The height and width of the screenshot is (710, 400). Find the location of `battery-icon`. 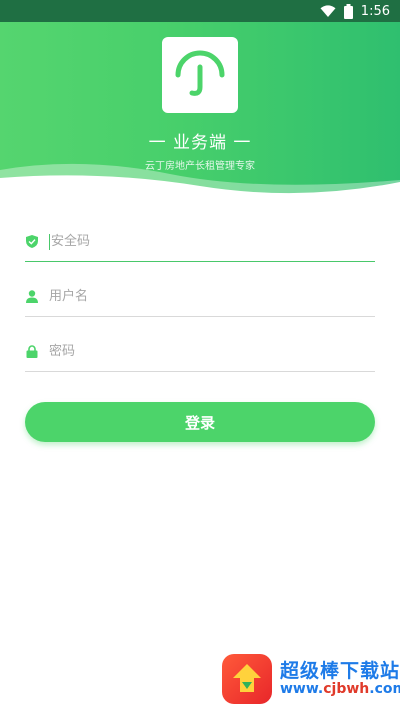

battery-icon is located at coordinates (348, 11).